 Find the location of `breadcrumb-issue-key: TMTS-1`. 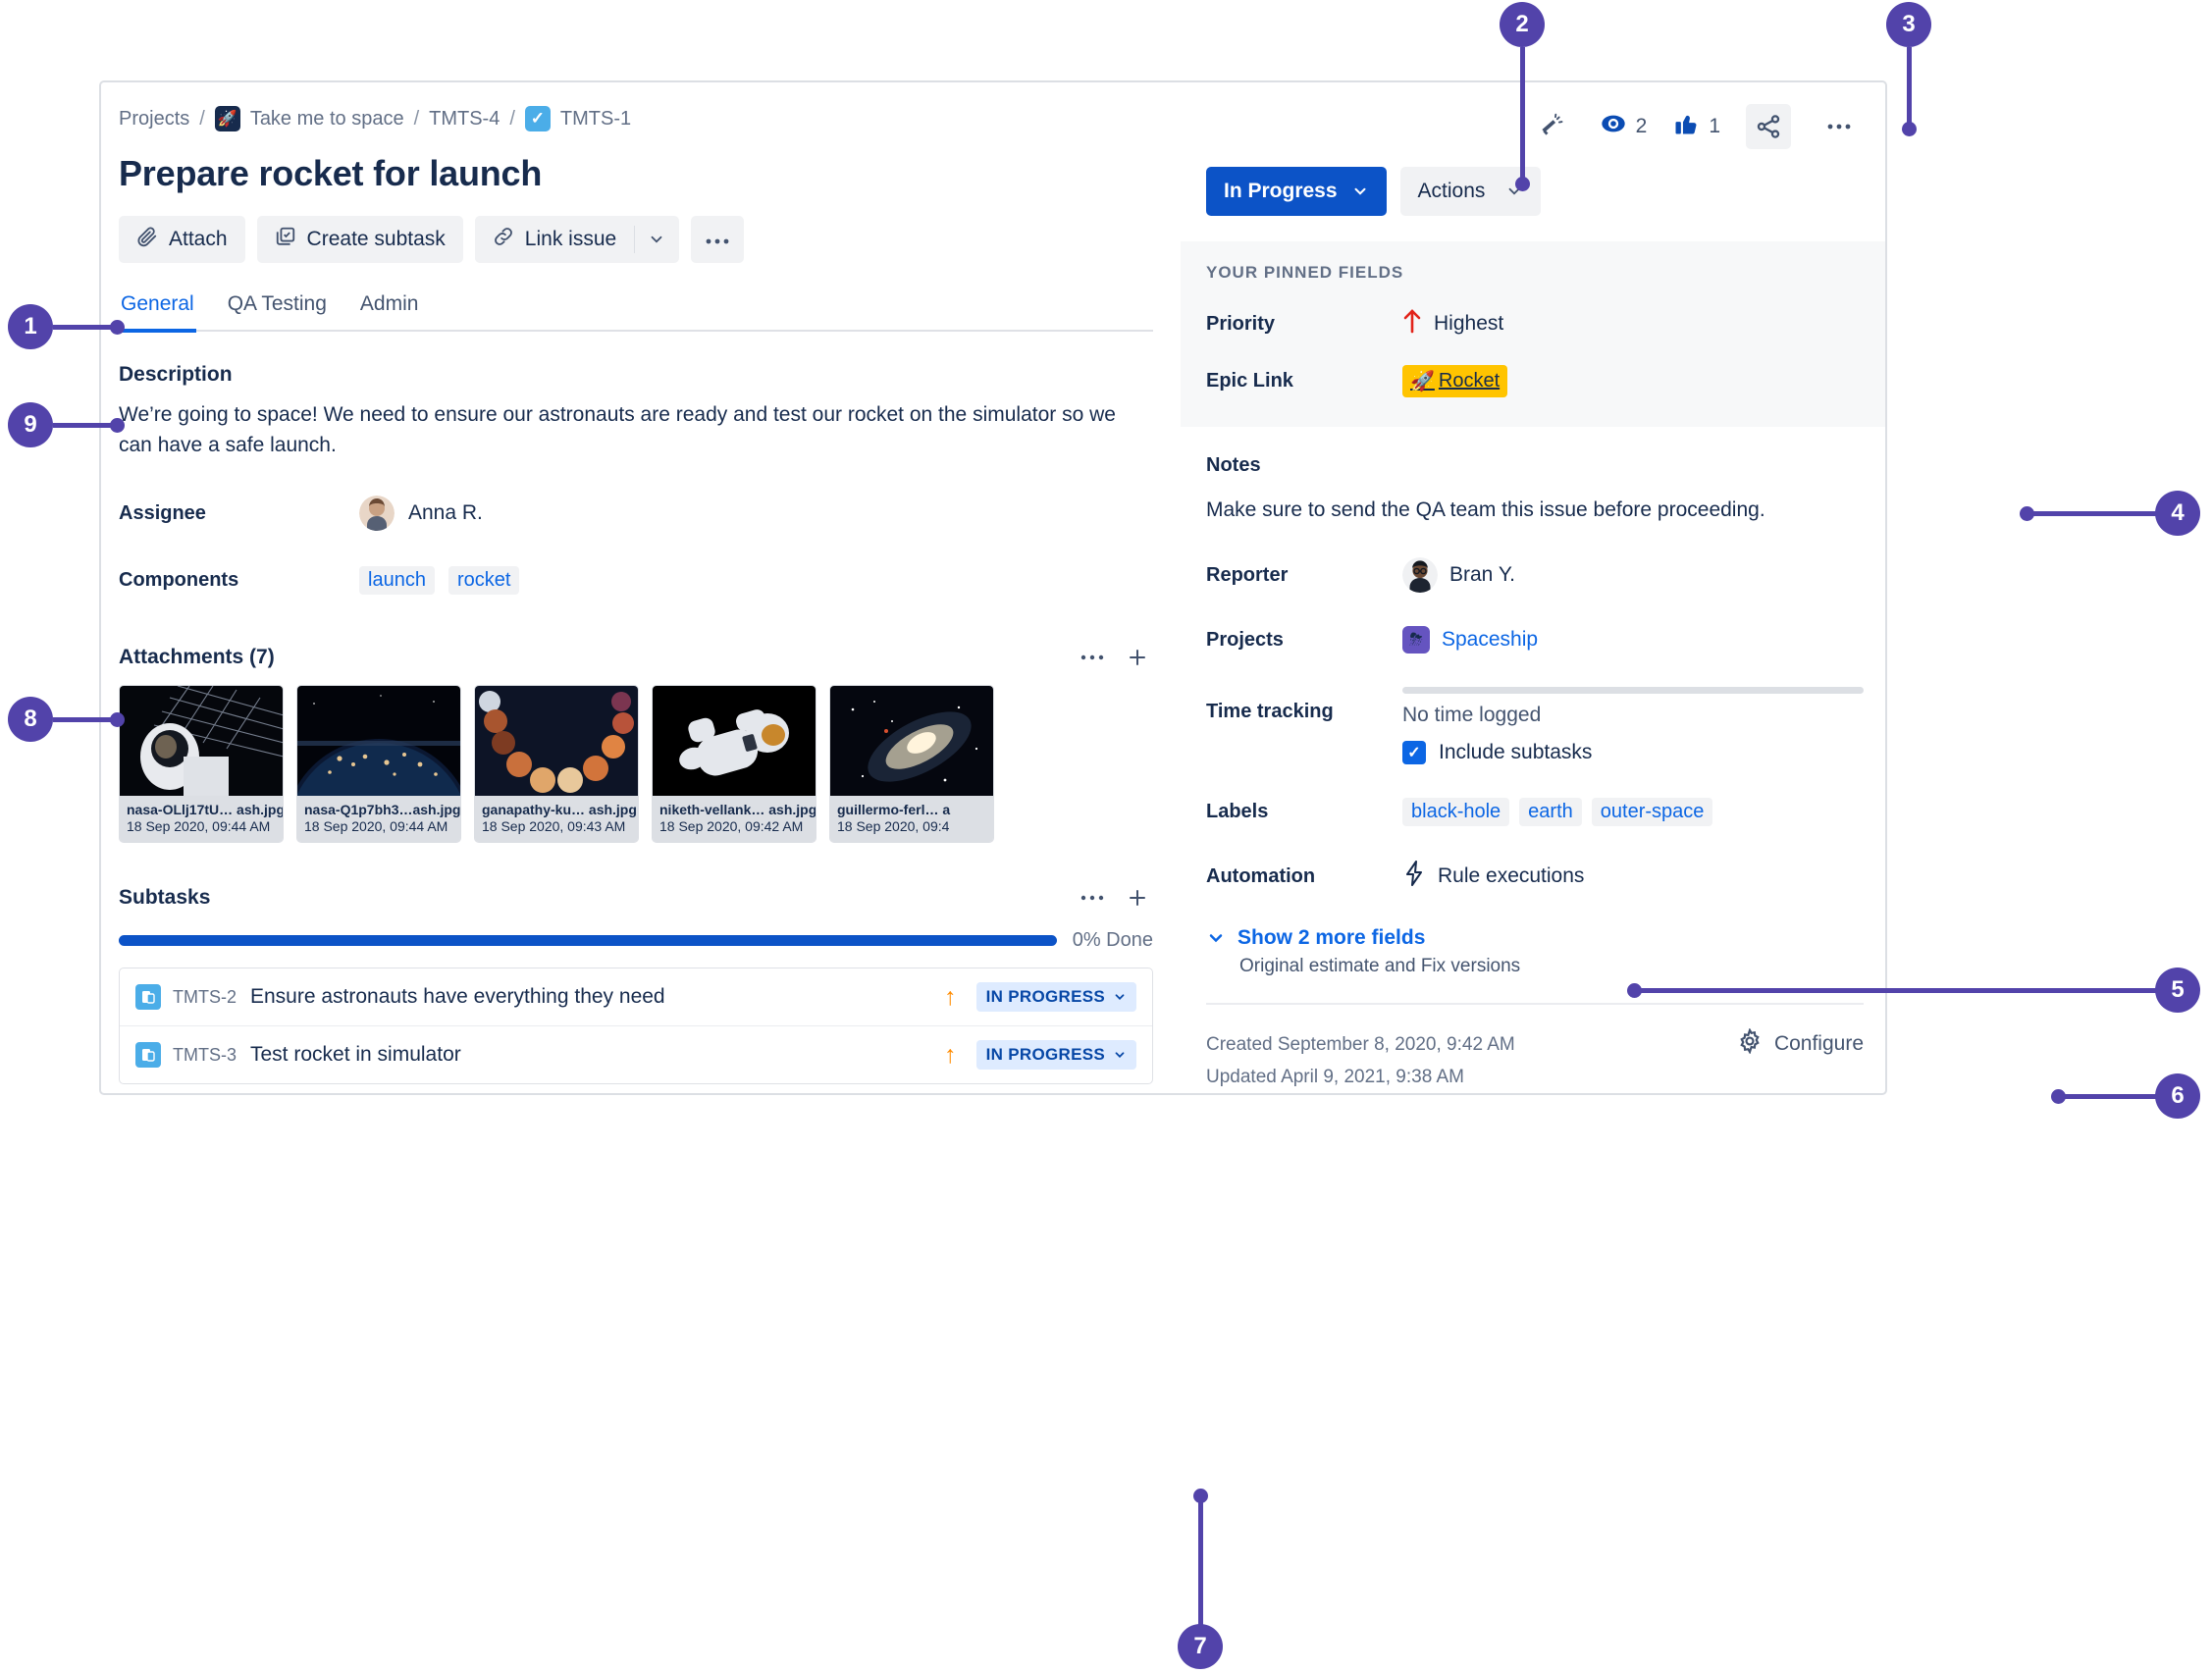

breadcrumb-issue-key: TMTS-1 is located at coordinates (595, 120).